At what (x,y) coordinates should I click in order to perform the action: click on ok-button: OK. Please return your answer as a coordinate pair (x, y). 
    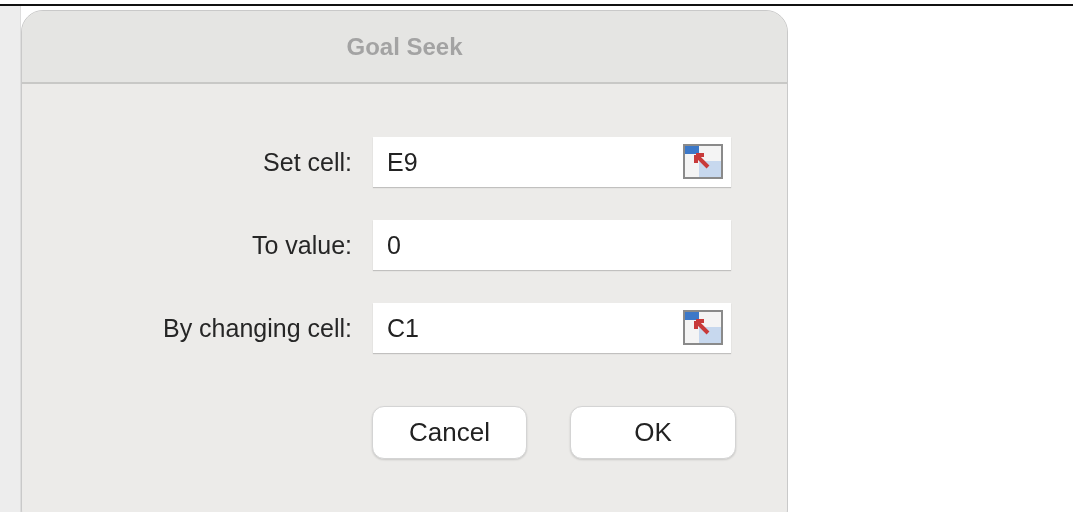
    Looking at the image, I should click on (653, 432).